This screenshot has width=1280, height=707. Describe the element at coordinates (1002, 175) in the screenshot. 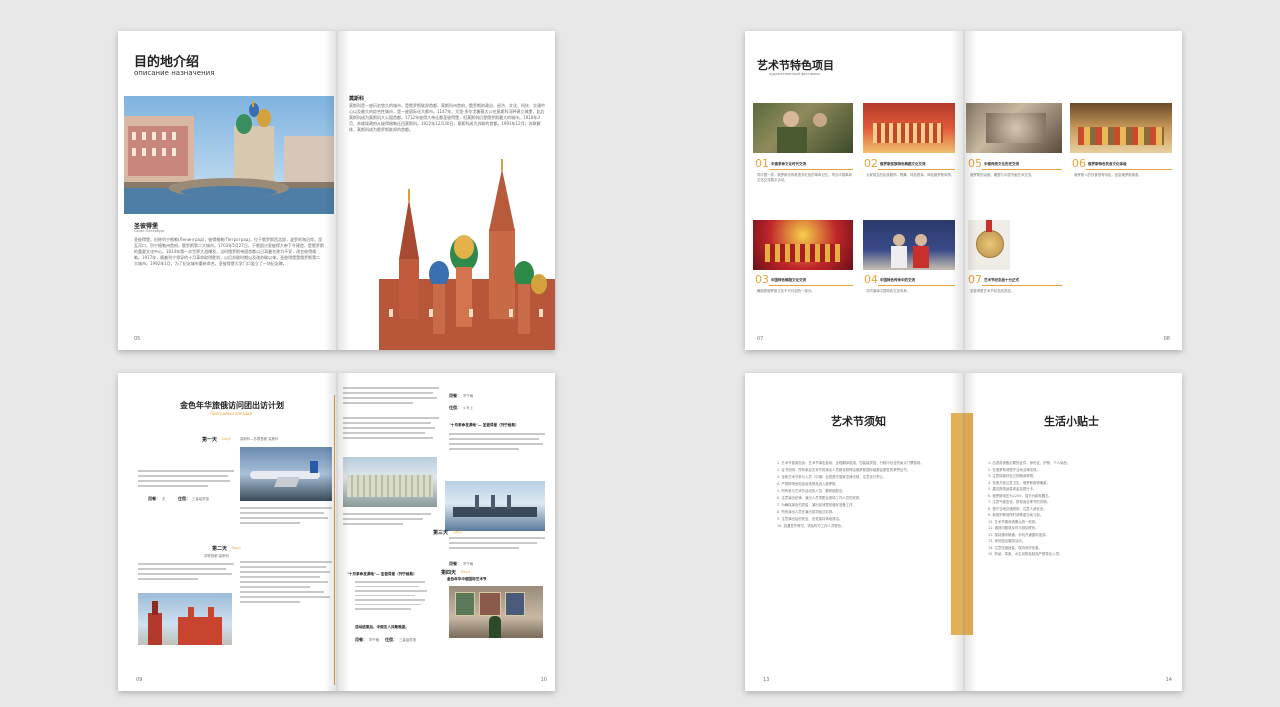

I see `feature-desc-05: 俄罗斯的油画、雕塑与中国书画艺术交流。` at that location.